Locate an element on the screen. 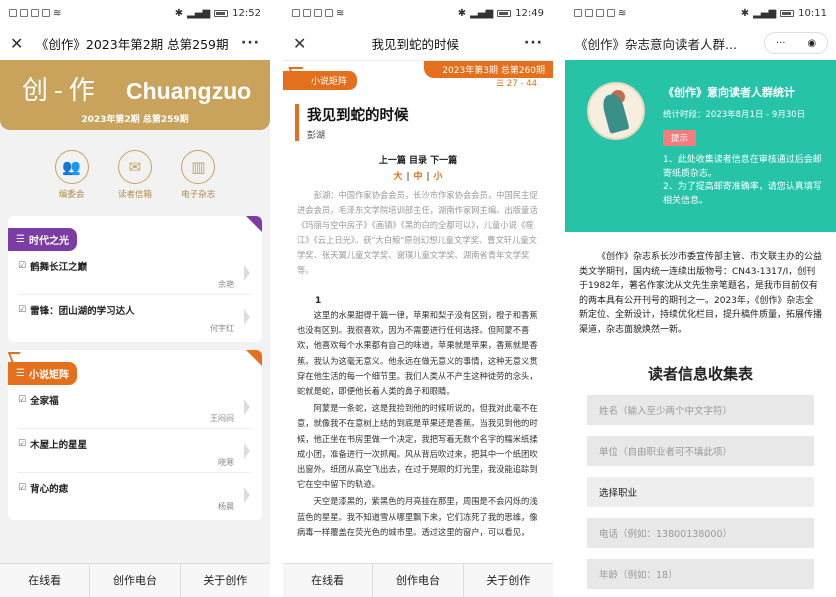  status-bar: ≋ ✱ ▂▄▆ 12:52 is located at coordinates (135, 13).